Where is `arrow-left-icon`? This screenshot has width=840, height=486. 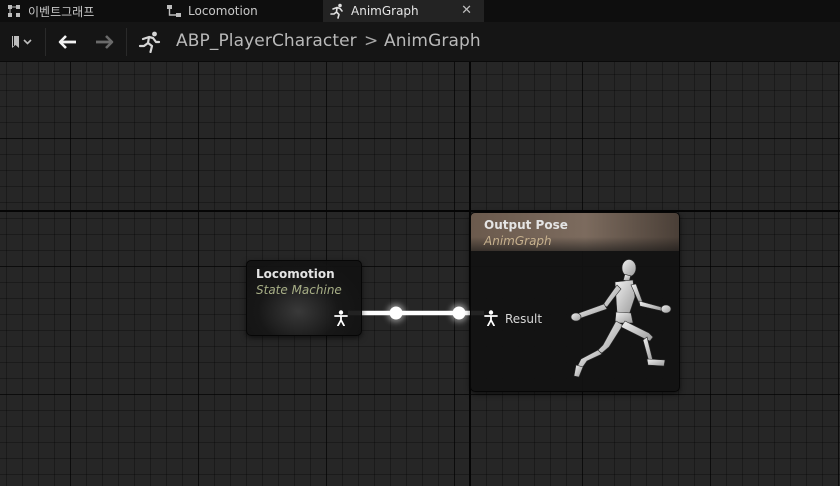 arrow-left-icon is located at coordinates (67, 42).